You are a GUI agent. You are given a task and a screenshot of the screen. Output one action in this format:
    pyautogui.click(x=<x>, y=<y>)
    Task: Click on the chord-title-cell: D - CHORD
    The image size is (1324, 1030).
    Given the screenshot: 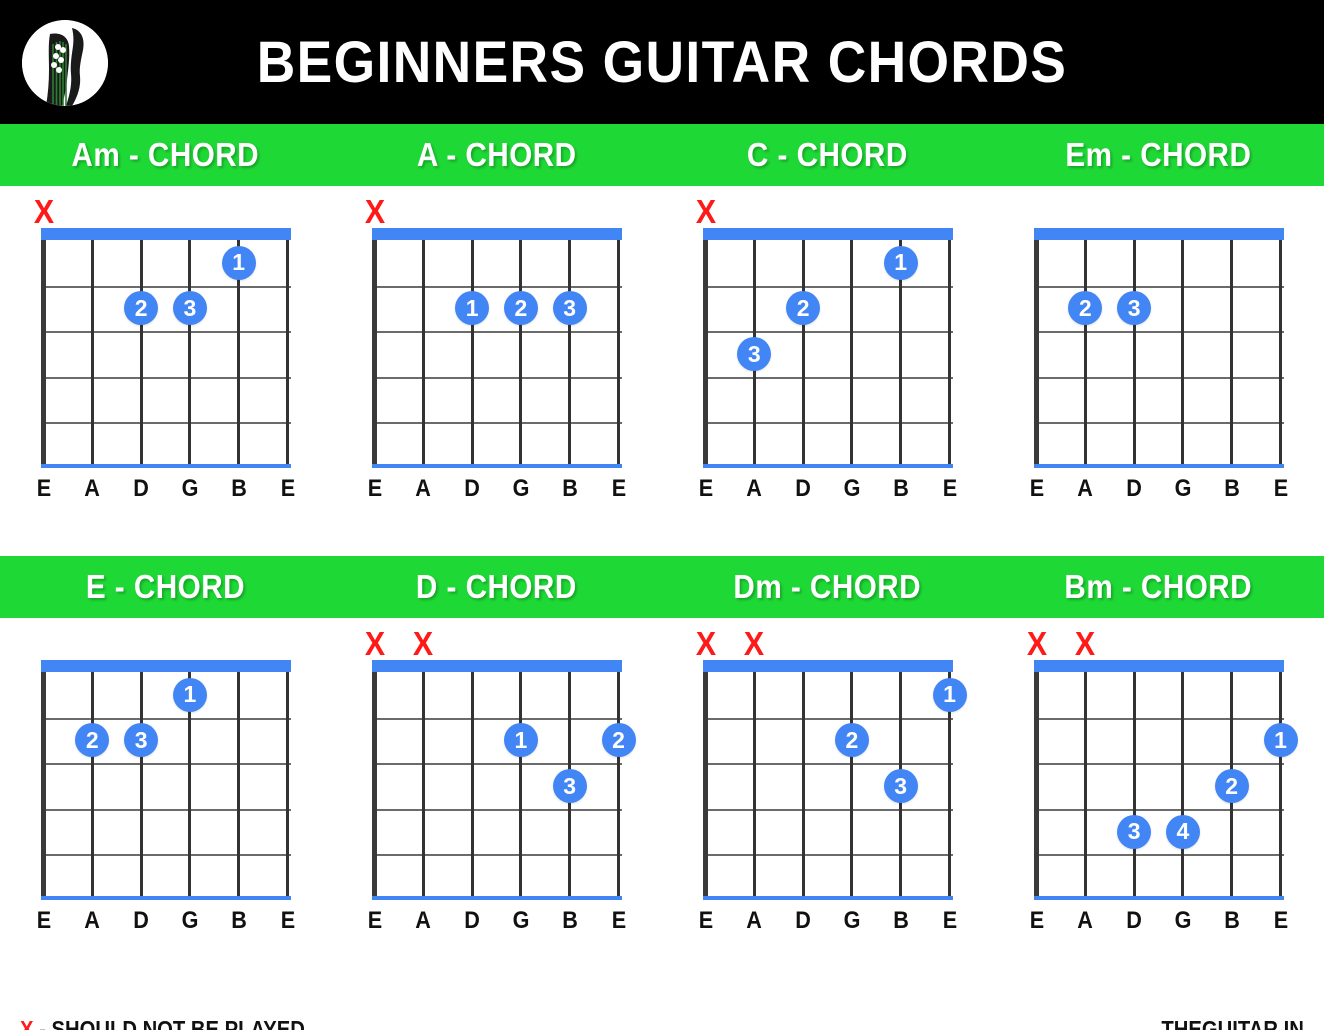 What is the action you would take?
    pyautogui.click(x=496, y=587)
    